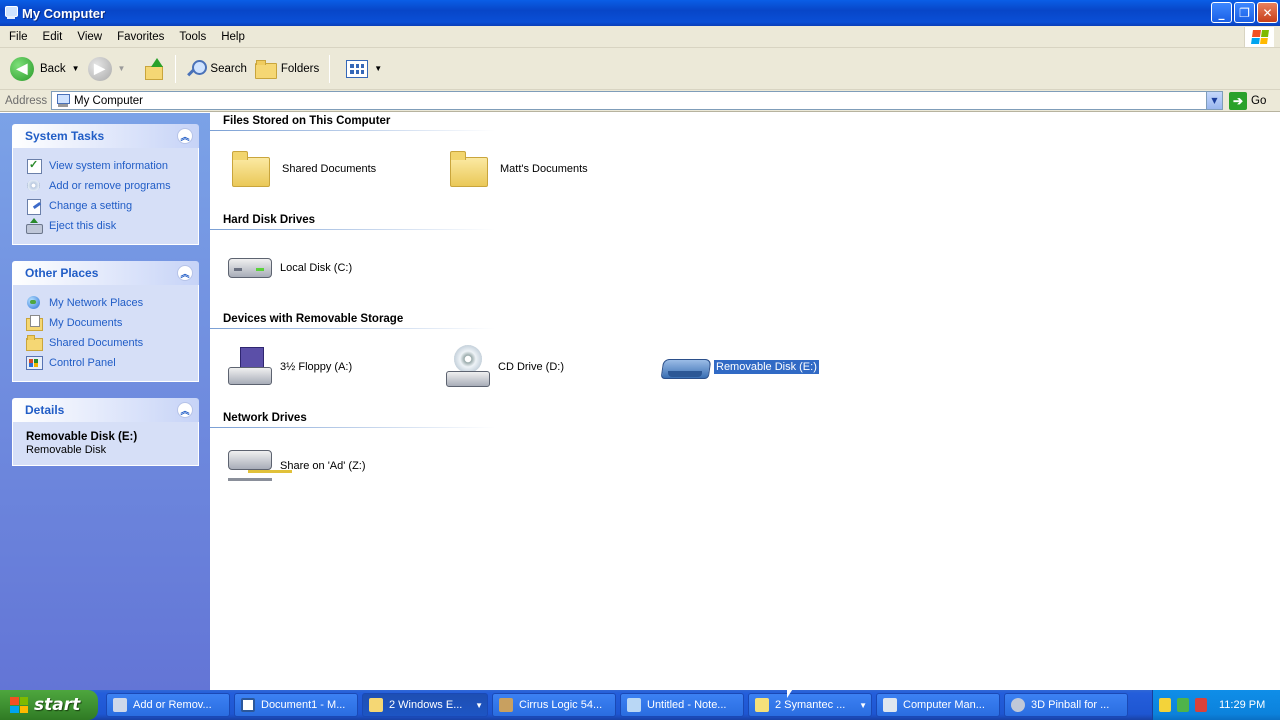 The width and height of the screenshot is (1280, 720). Describe the element at coordinates (149, 69) in the screenshot. I see `up-button` at that location.